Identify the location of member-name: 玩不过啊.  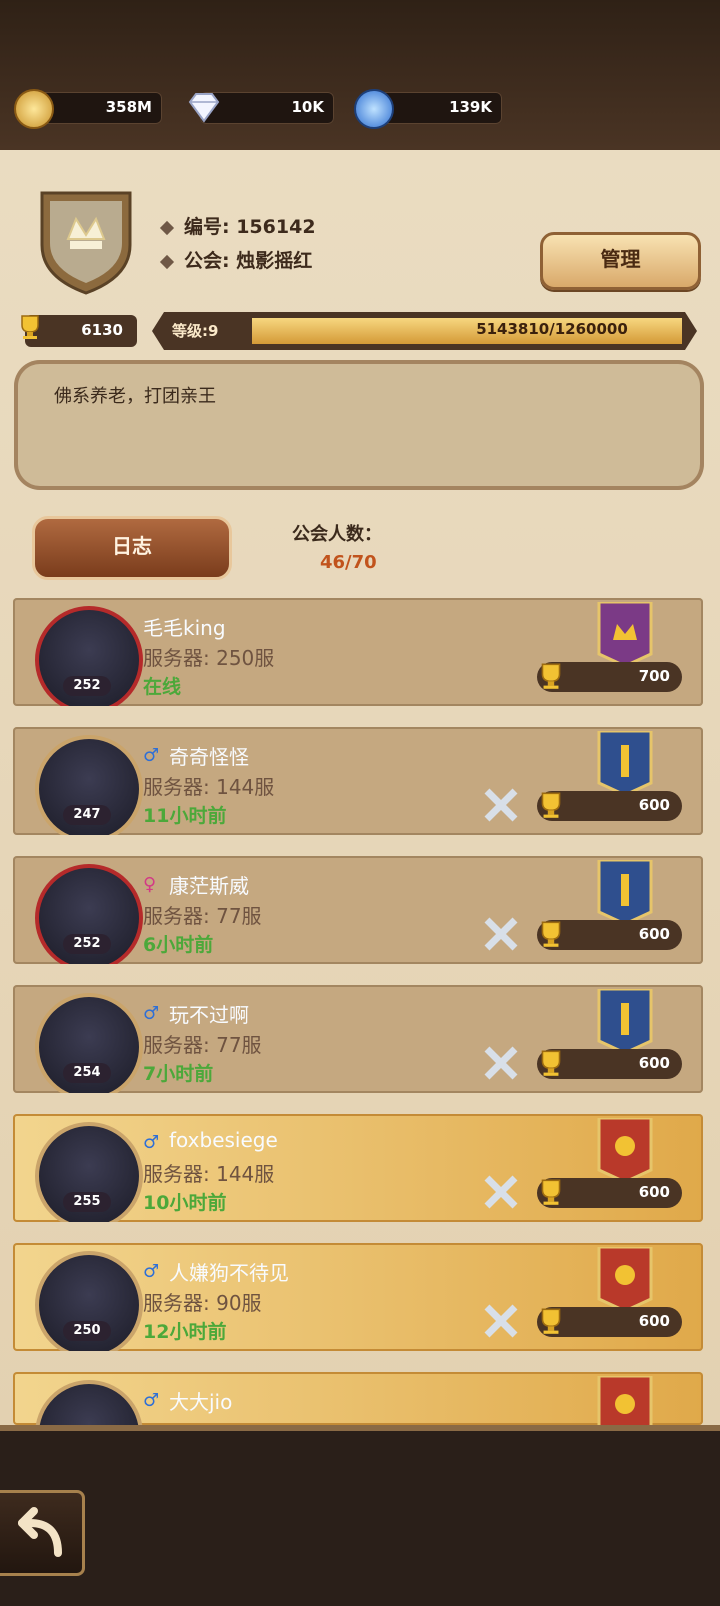
(209, 1015).